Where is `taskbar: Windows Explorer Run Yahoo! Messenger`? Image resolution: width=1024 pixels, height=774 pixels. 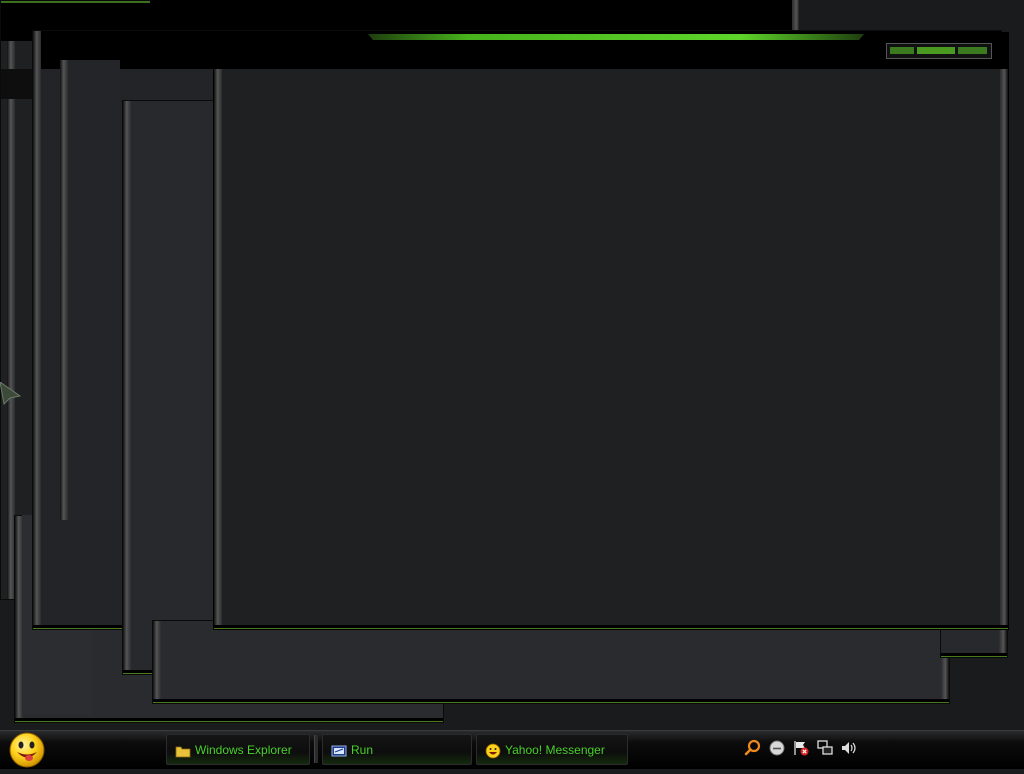
taskbar: Windows Explorer Run Yahoo! Messenger is located at coordinates (512, 749).